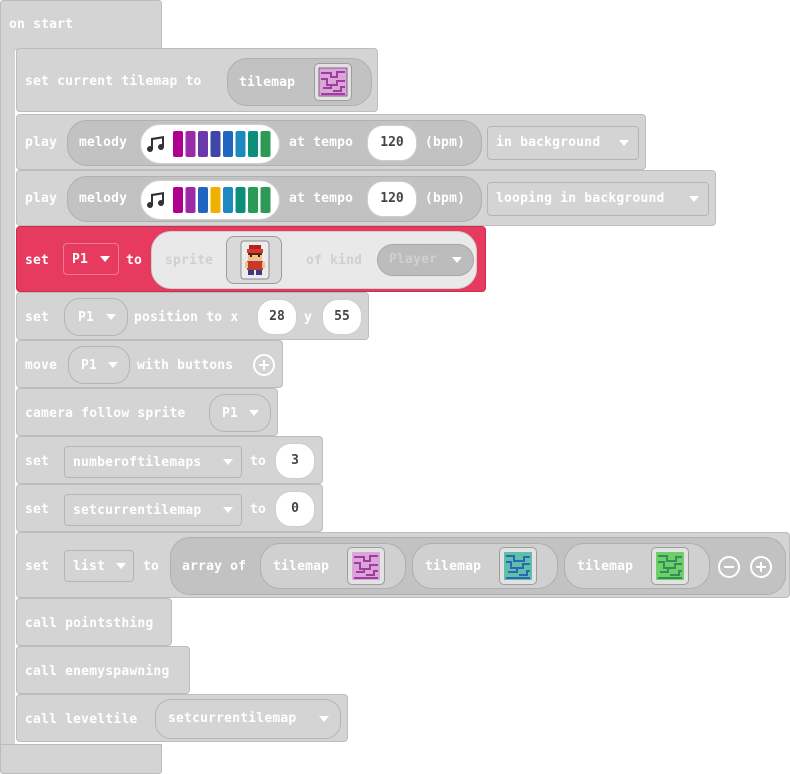 This screenshot has height=774, width=790. I want to click on call-enemyspawning-block: call enemyspawning, so click(103, 670).